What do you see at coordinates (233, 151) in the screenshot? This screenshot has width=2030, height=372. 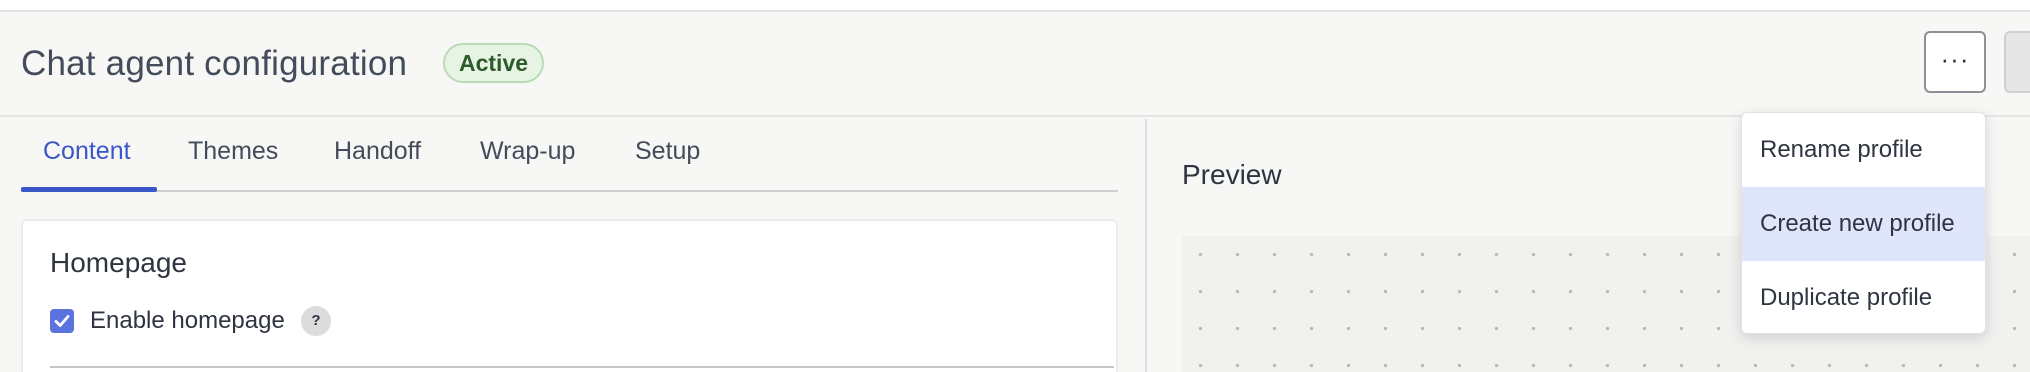 I see `tab-themes: Themes` at bounding box center [233, 151].